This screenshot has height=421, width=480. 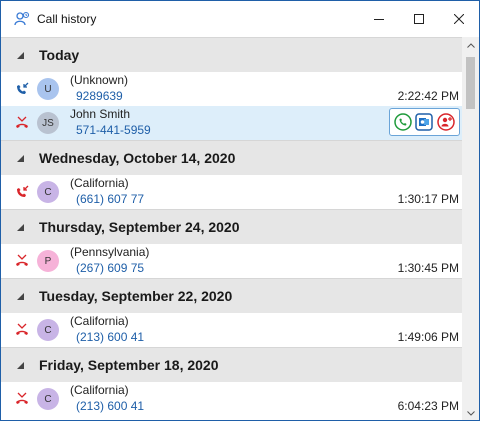 I want to click on group-header-date: Thursday, September 24, 2020, so click(x=232, y=226).